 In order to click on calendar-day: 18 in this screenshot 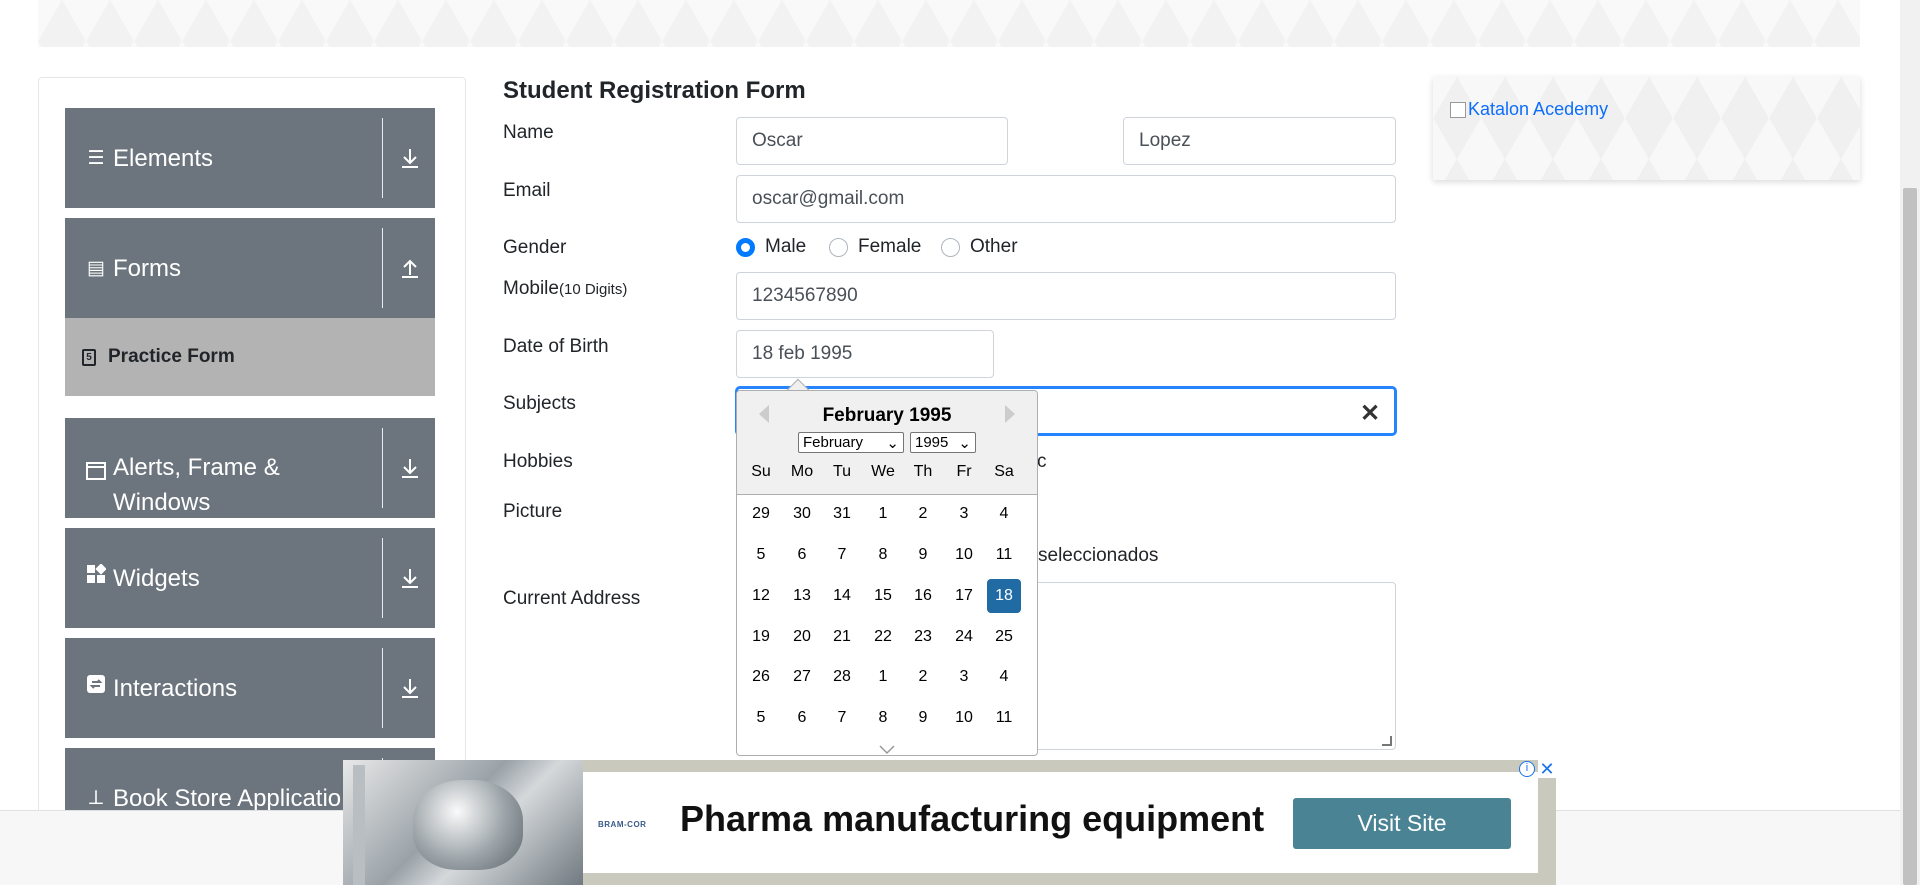, I will do `click(1004, 596)`.